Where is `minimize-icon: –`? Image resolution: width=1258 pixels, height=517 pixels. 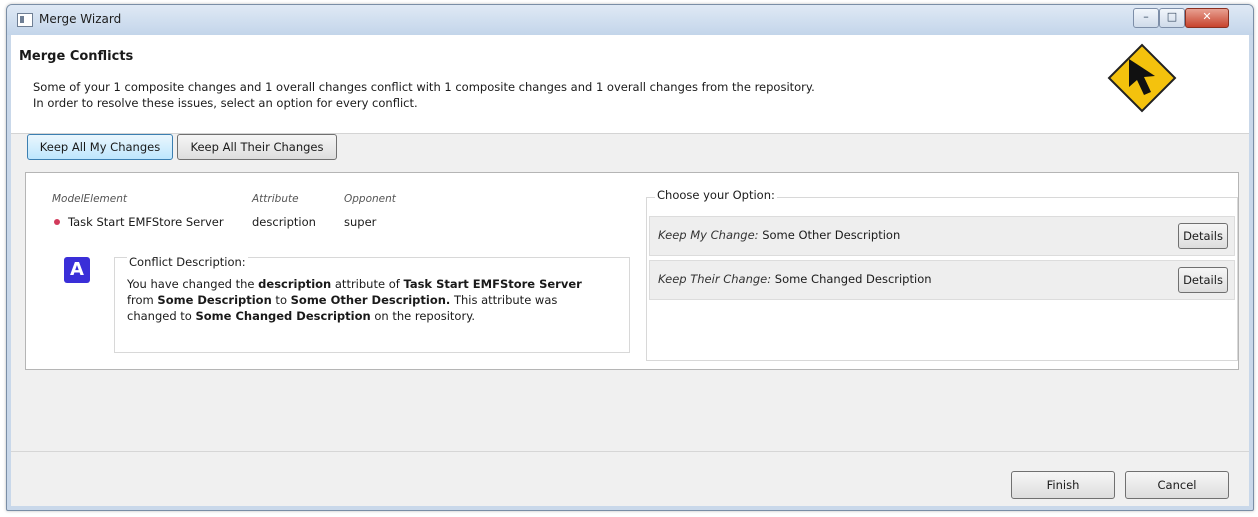 minimize-icon: – is located at coordinates (1146, 16).